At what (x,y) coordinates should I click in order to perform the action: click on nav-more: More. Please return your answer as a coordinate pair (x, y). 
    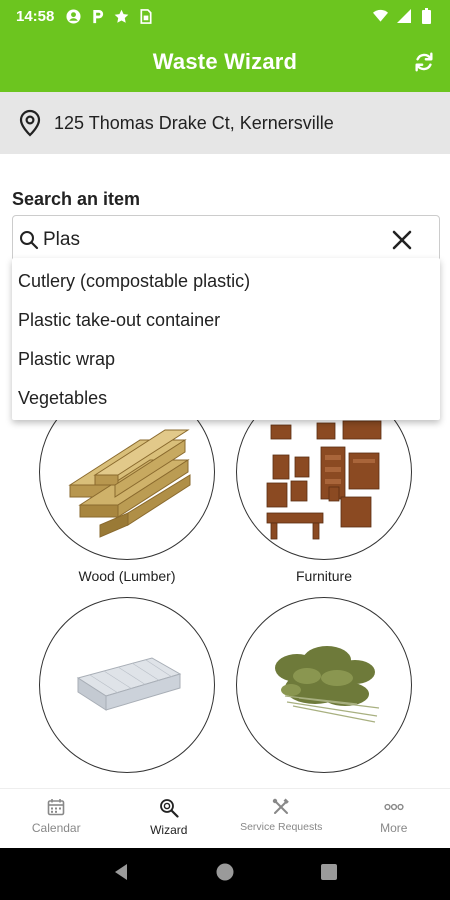
    Looking at the image, I should click on (394, 818).